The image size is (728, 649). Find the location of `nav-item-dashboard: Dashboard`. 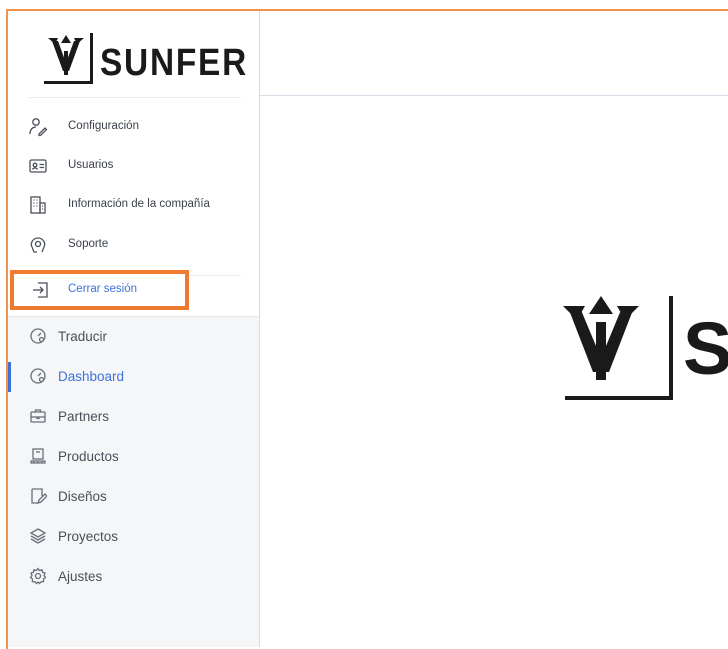

nav-item-dashboard: Dashboard is located at coordinates (133, 377).